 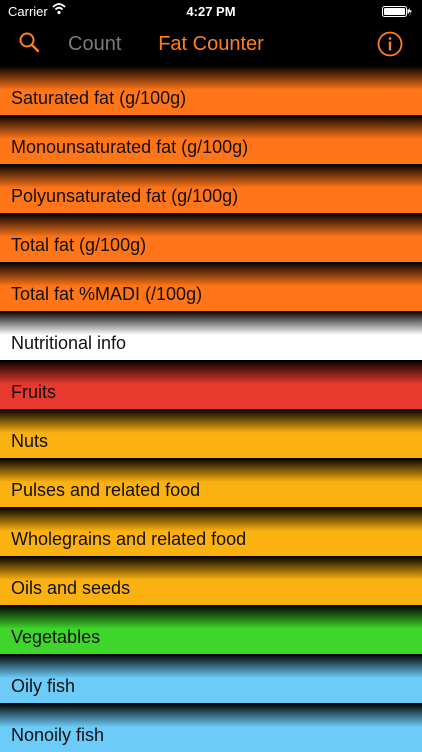 What do you see at coordinates (211, 629) in the screenshot?
I see `list-row-vegetables: Vegetables` at bounding box center [211, 629].